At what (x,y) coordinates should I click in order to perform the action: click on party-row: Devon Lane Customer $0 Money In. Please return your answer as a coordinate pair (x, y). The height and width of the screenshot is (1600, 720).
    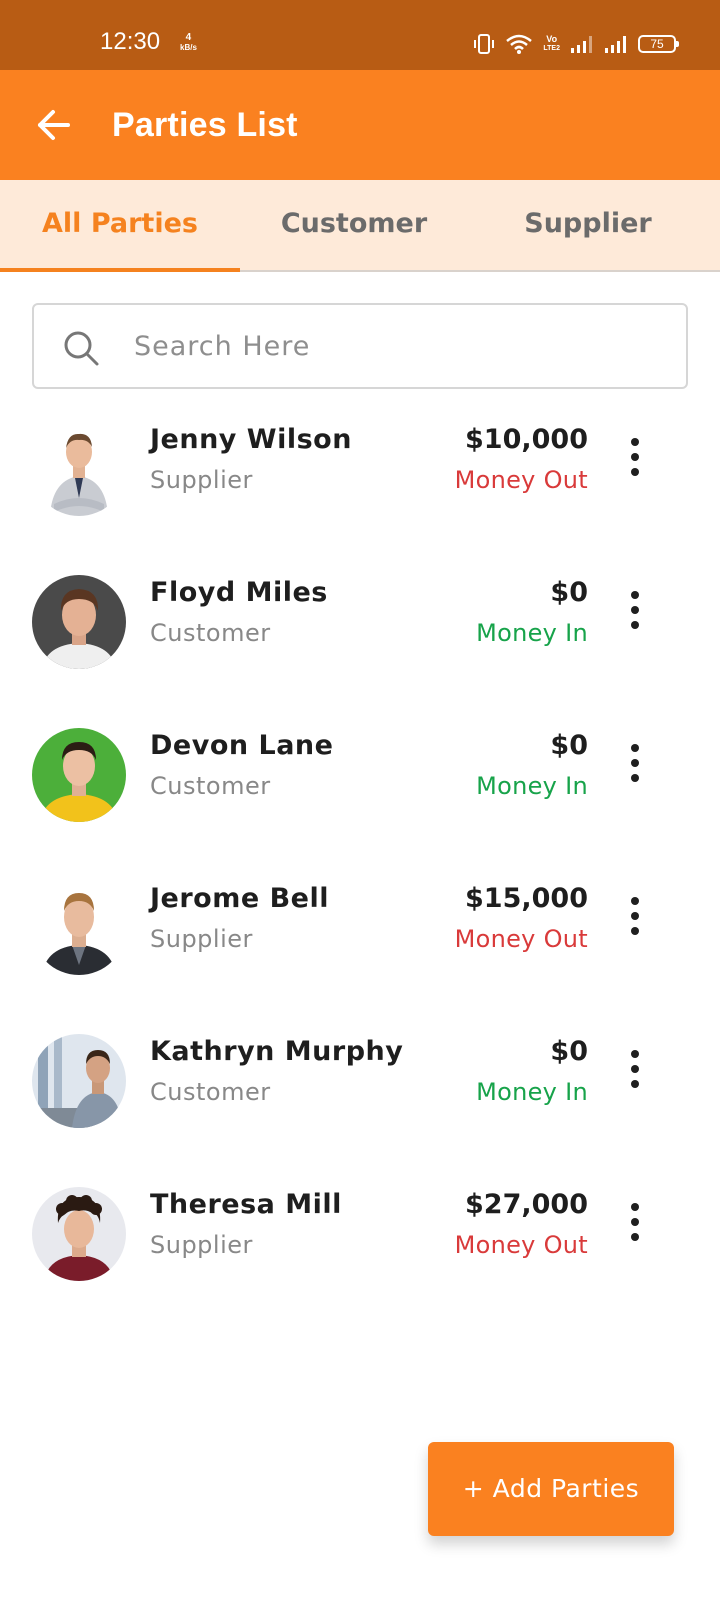
    Looking at the image, I should click on (360, 785).